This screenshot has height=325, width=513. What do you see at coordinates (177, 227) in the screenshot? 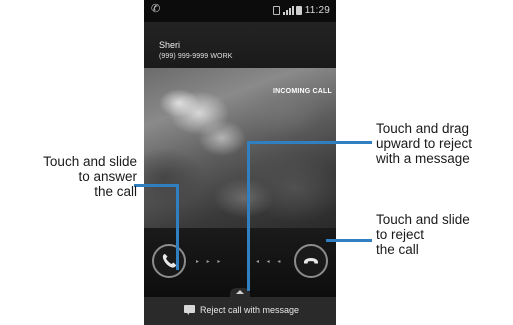
I see `answer-callout-line-drop` at bounding box center [177, 227].